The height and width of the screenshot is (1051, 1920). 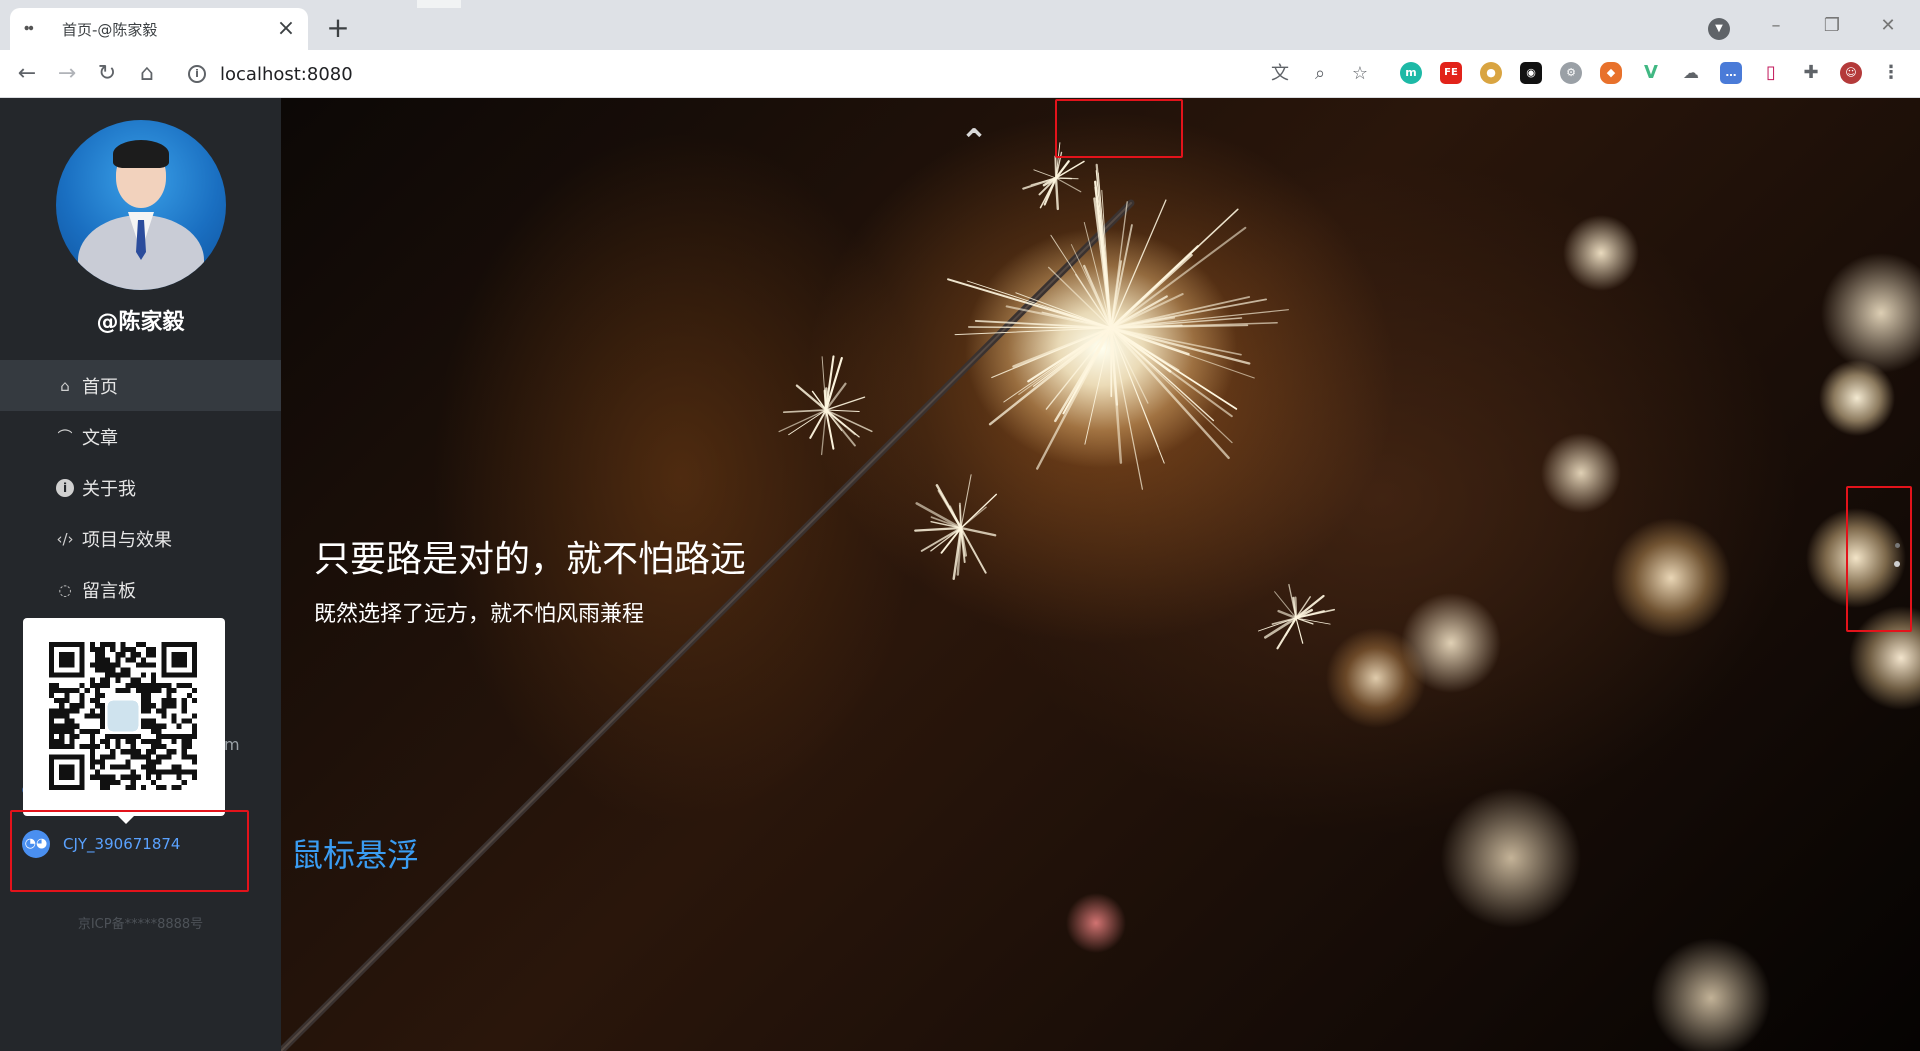 What do you see at coordinates (127, 540) in the screenshot?
I see `sidebar-item-label: 项目与效果` at bounding box center [127, 540].